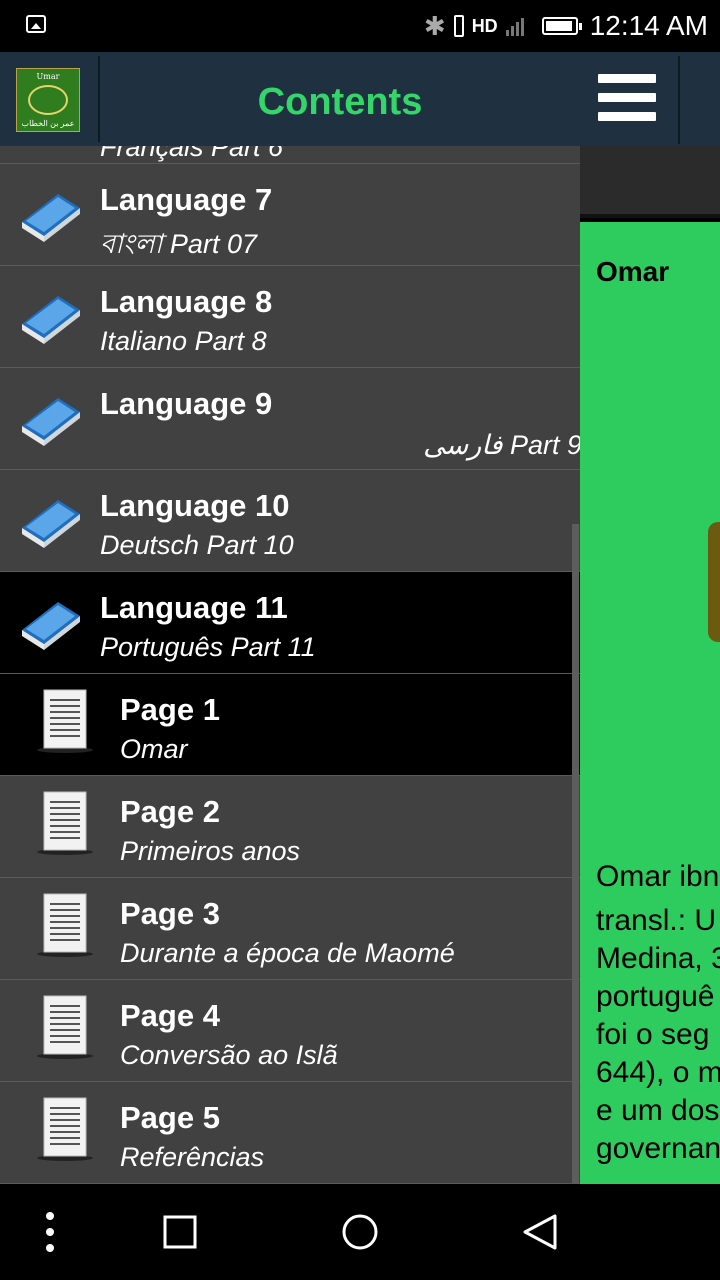 This screenshot has height=1280, width=720. I want to click on list-item-title: Page 5, so click(170, 1117).